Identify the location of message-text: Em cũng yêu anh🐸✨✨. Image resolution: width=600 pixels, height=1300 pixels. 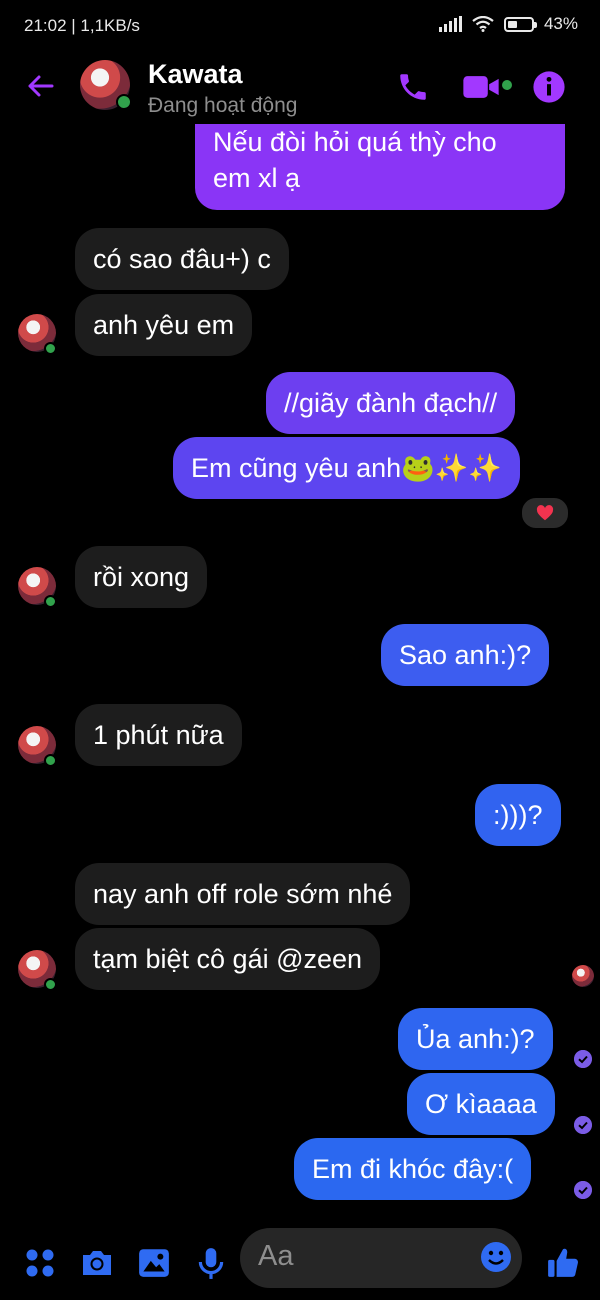
(346, 468).